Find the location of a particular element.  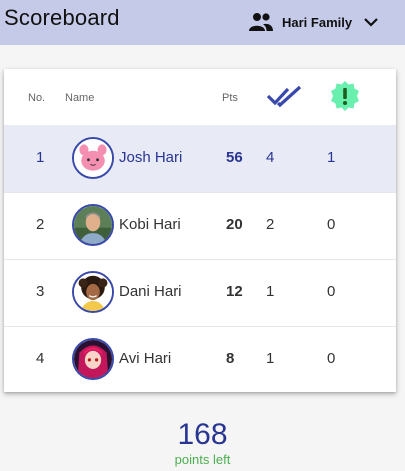

double-check-icon is located at coordinates (284, 96).